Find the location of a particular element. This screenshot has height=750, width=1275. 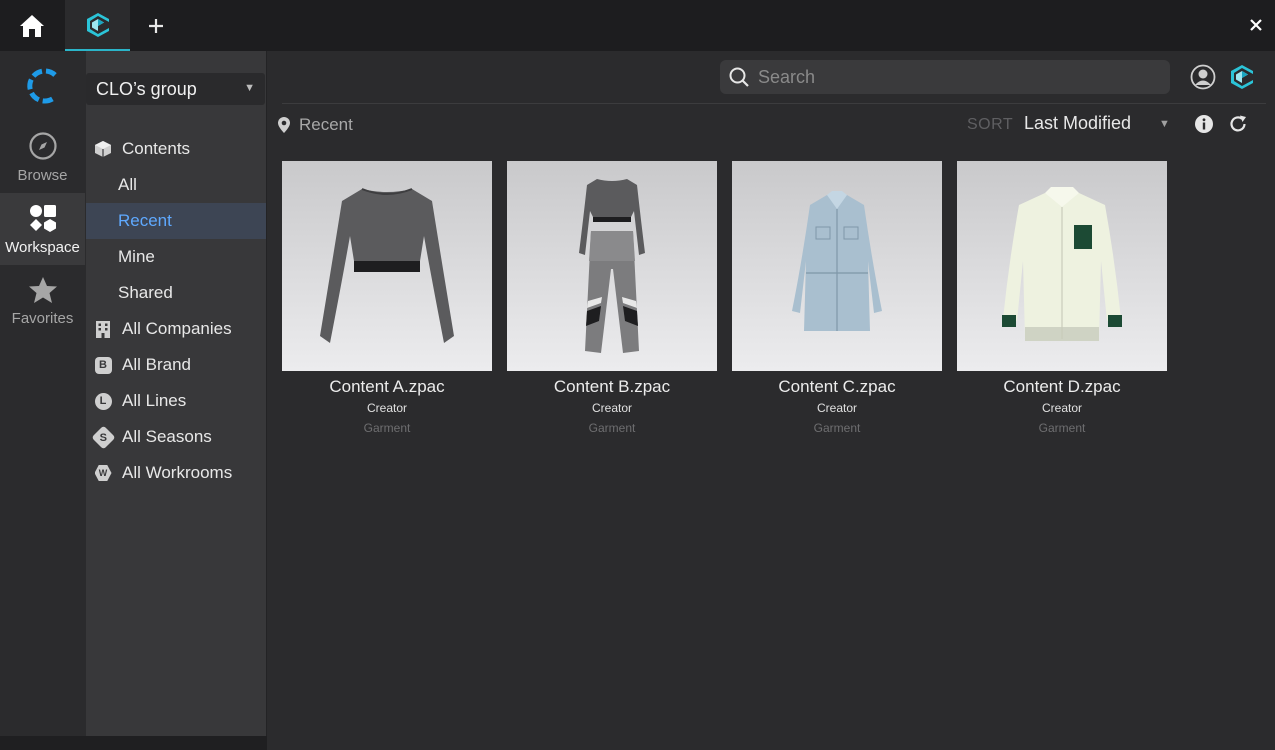

tree-item-recent: Recent is located at coordinates (176, 221).